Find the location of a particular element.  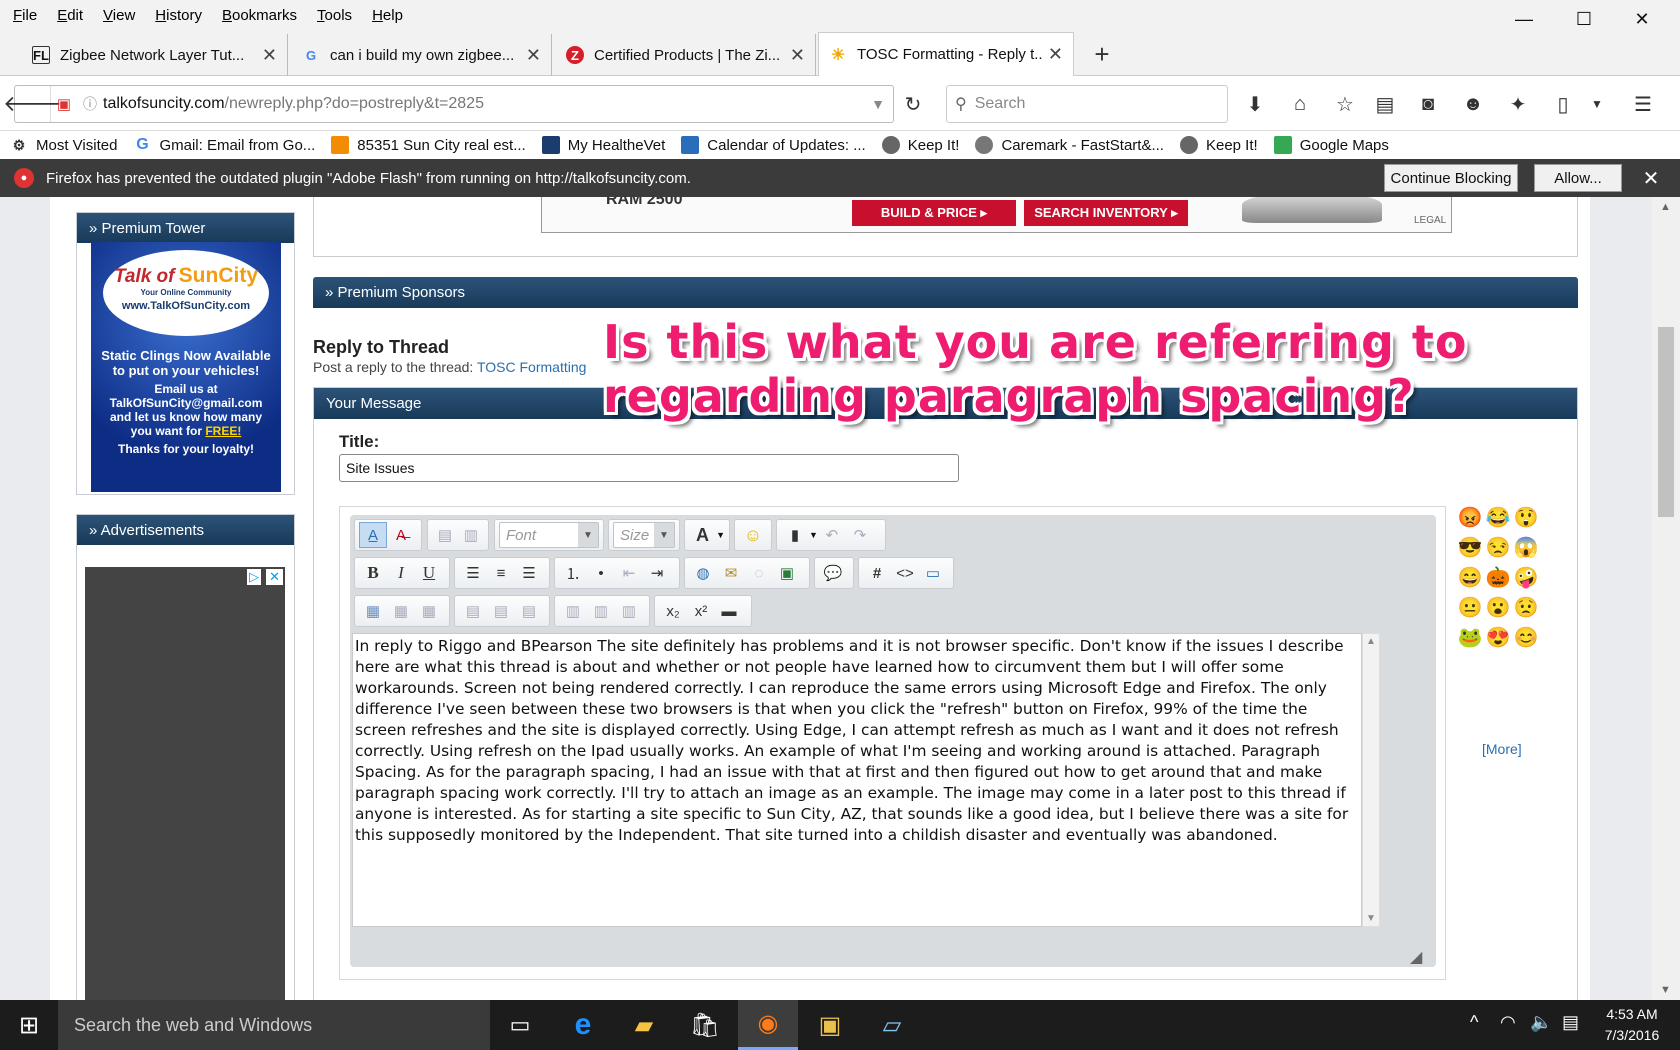

smiley-icon: 😂 is located at coordinates (1498, 517).